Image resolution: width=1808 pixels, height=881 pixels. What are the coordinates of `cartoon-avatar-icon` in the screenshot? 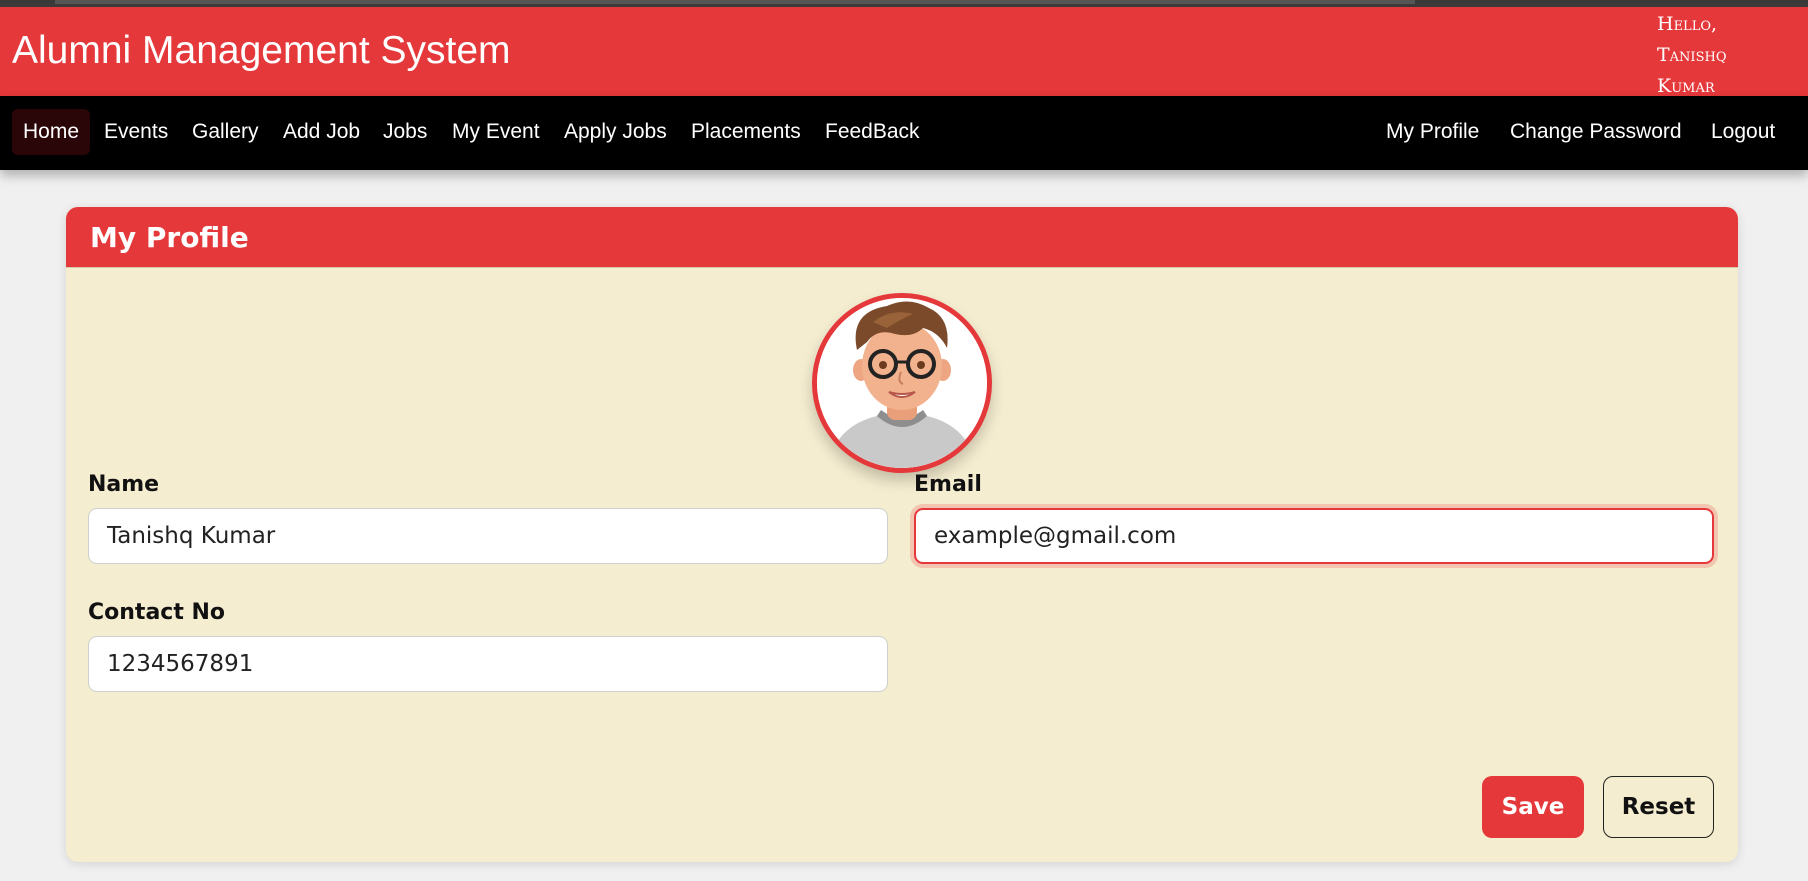 It's located at (902, 383).